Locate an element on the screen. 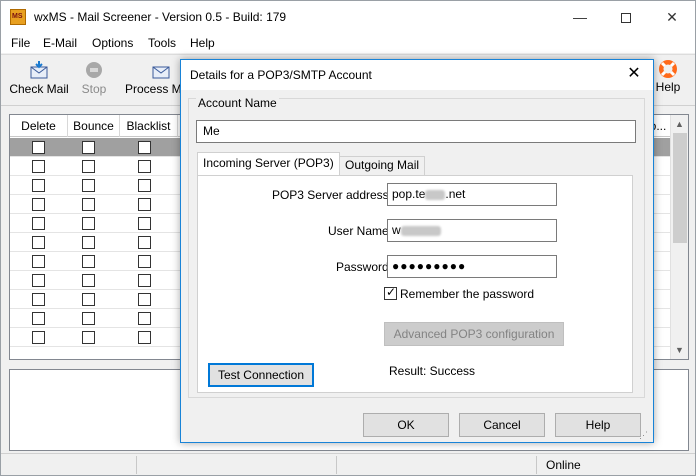  grid-scrollbar: ▲ ▼ is located at coordinates (679, 237).